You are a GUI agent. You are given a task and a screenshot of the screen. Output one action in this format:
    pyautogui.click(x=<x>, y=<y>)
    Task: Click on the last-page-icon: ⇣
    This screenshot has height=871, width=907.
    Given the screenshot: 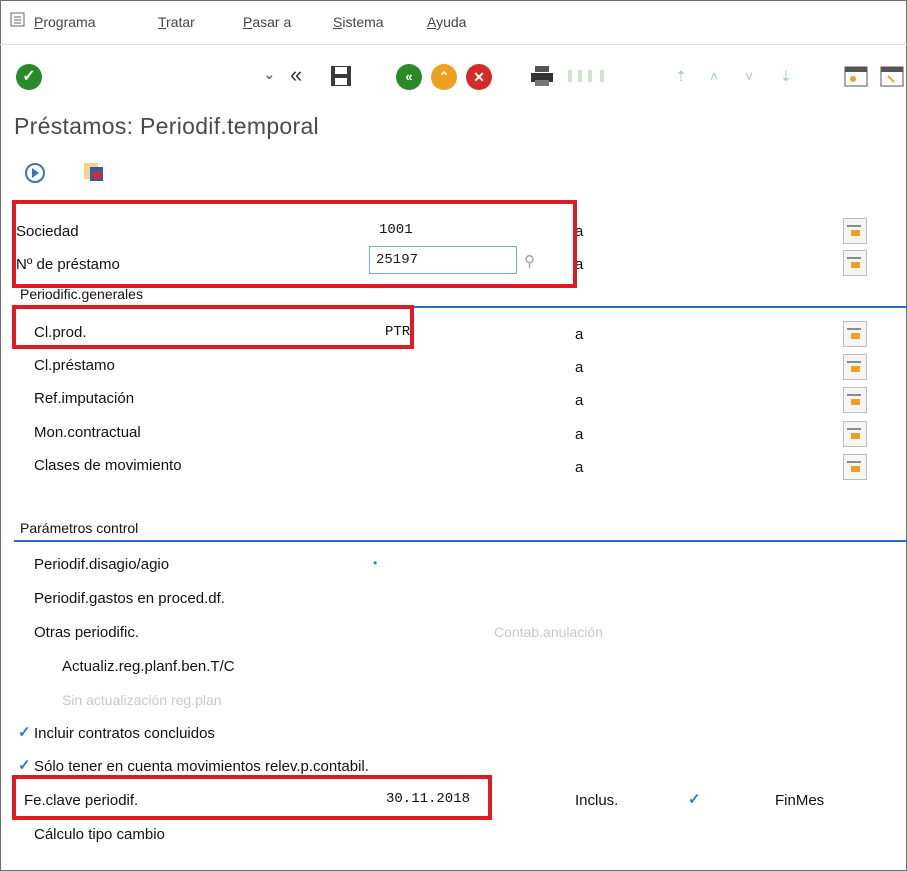 What is the action you would take?
    pyautogui.click(x=786, y=76)
    